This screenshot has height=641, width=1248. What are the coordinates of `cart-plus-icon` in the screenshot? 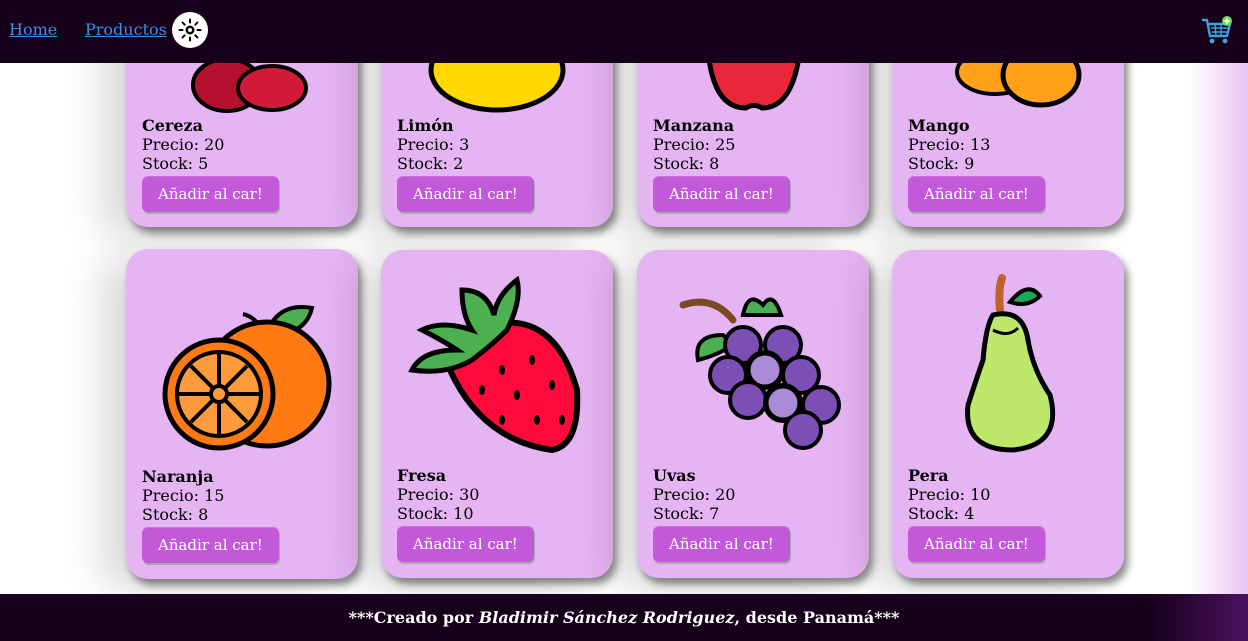 It's located at (1217, 30).